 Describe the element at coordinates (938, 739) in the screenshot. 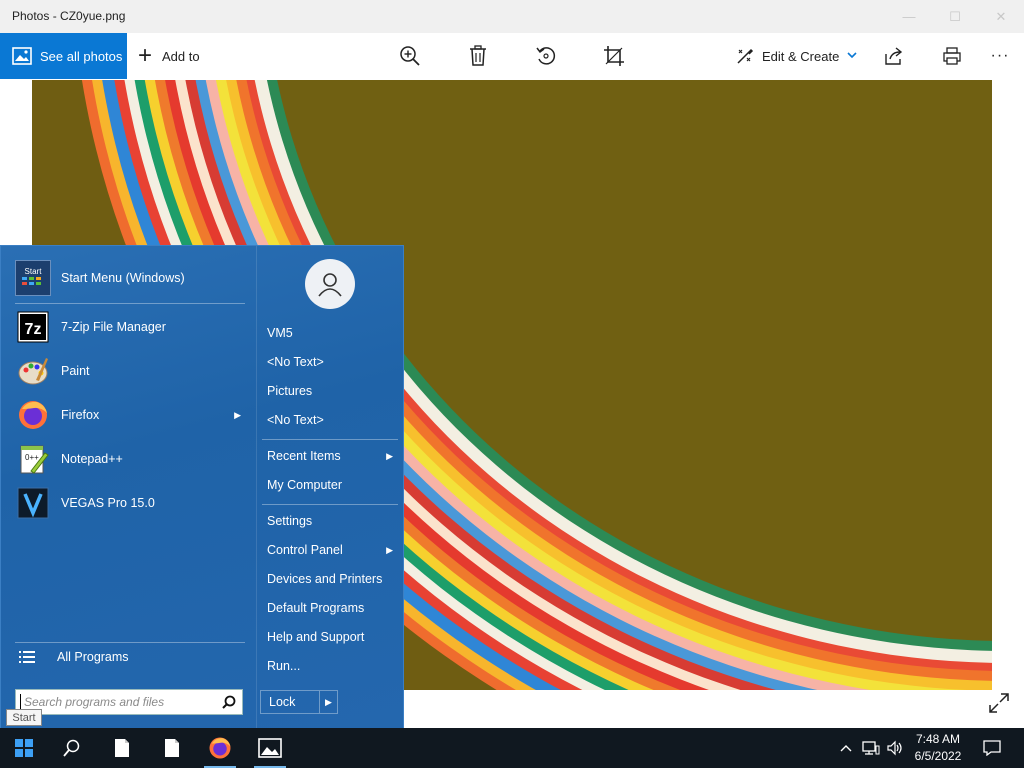

I see `clock-time: 7:48 AM` at that location.